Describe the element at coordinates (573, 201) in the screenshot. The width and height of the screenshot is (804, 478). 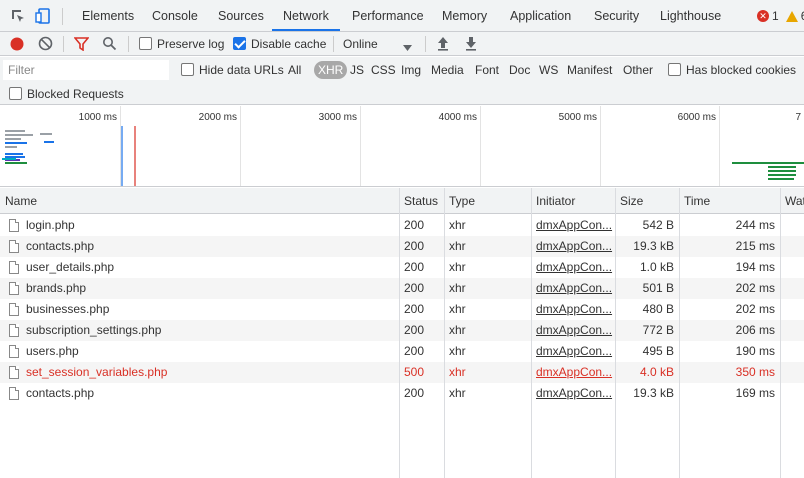
I see `column-header-initiator: Initiator` at that location.